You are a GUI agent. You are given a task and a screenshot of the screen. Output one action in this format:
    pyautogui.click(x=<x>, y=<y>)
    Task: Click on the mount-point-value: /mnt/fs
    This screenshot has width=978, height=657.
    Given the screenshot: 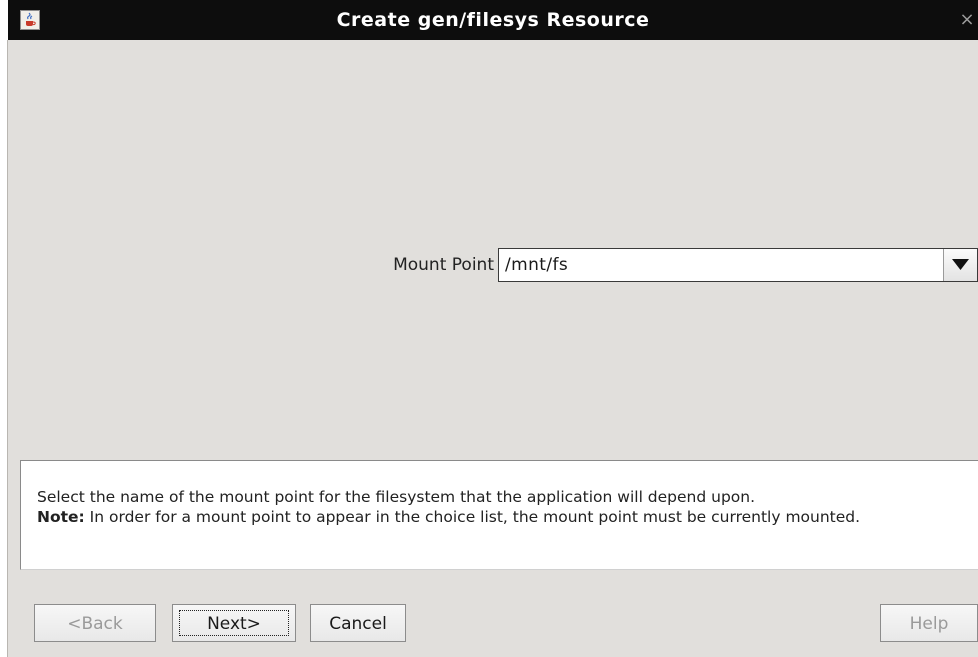 What is the action you would take?
    pyautogui.click(x=537, y=265)
    